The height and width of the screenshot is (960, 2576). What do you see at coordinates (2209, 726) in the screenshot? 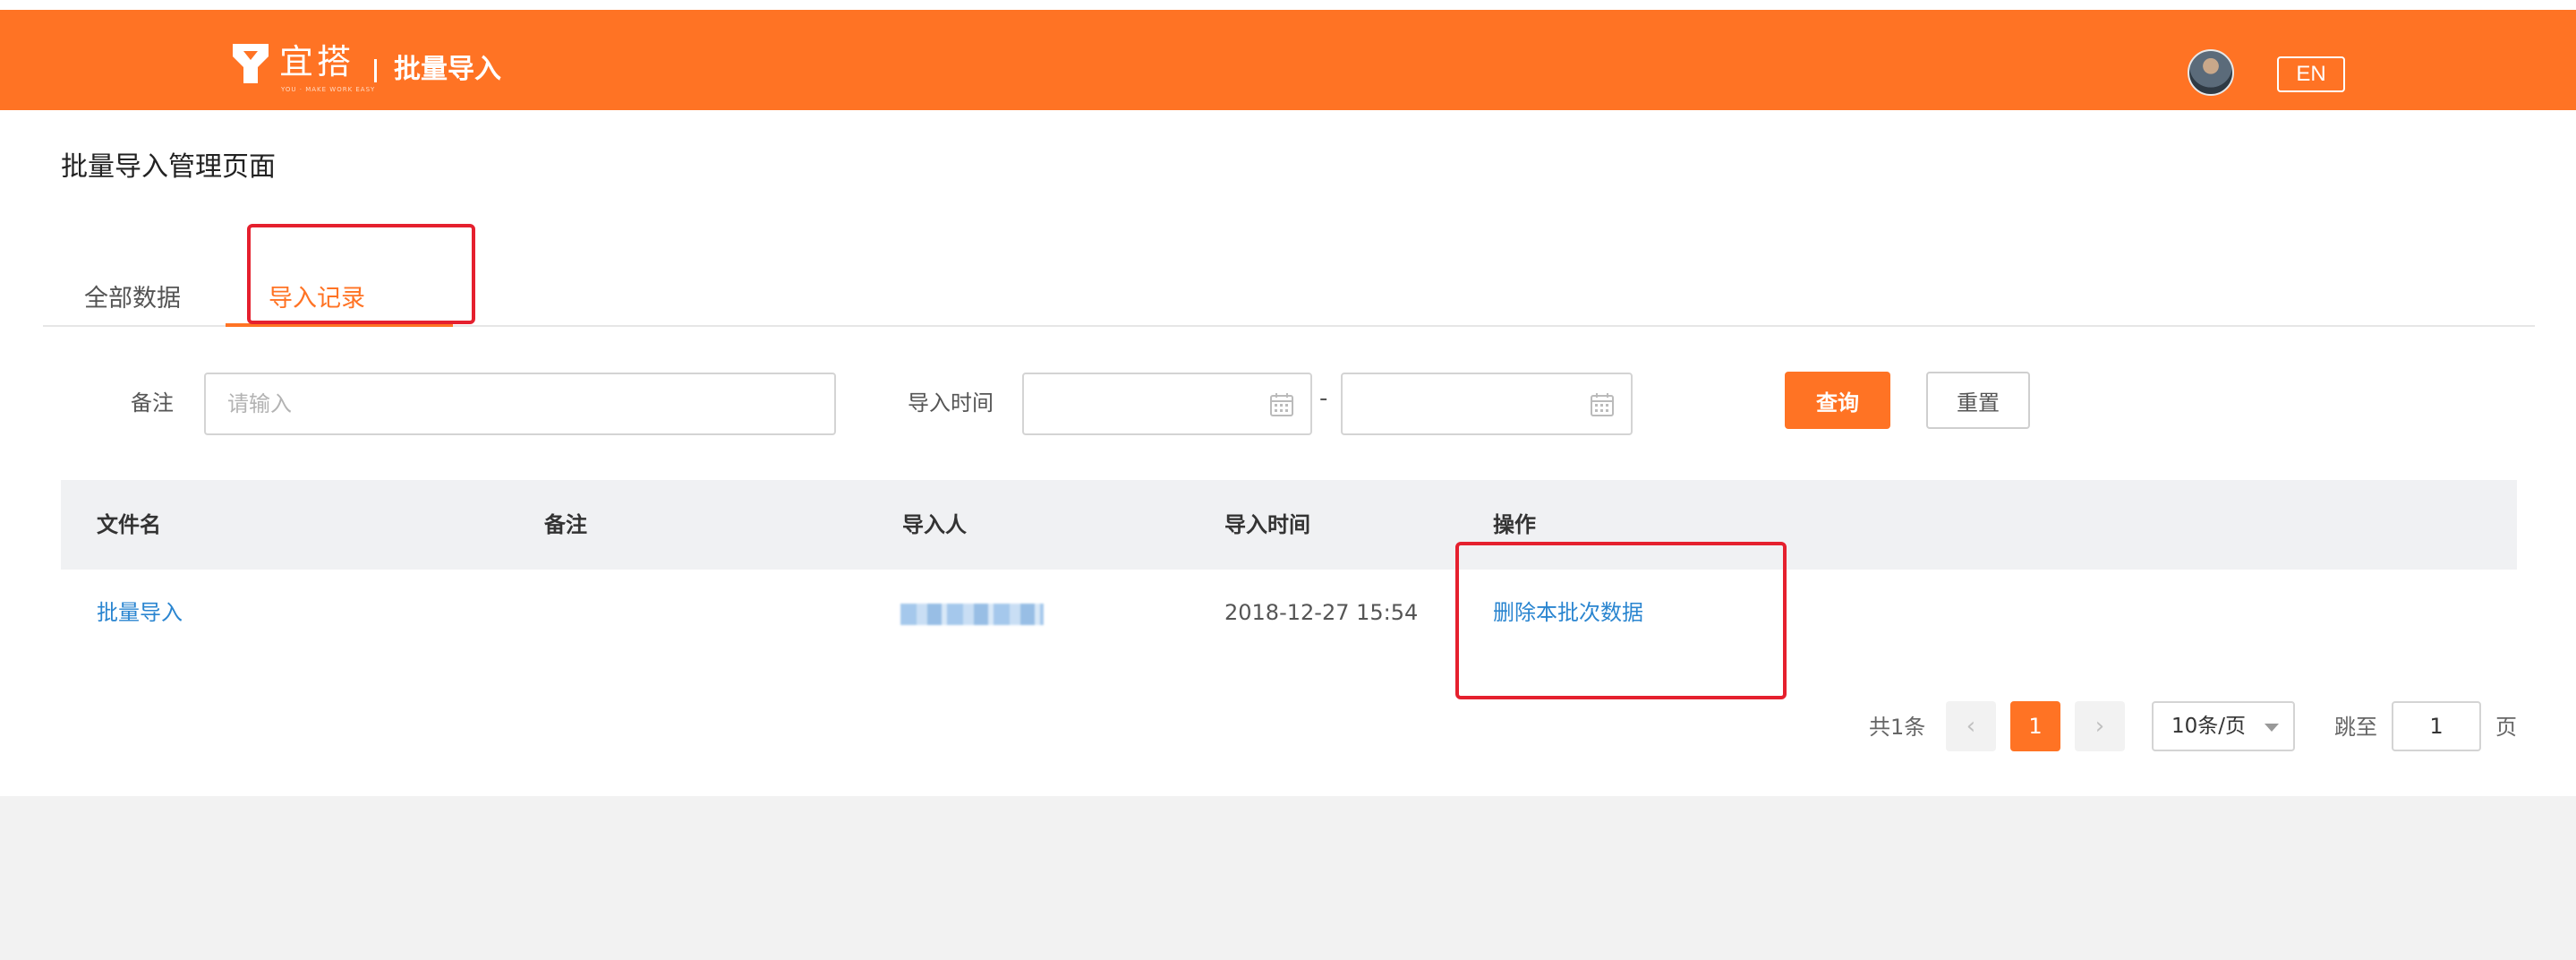
I see `page-size-value: 10条/页` at bounding box center [2209, 726].